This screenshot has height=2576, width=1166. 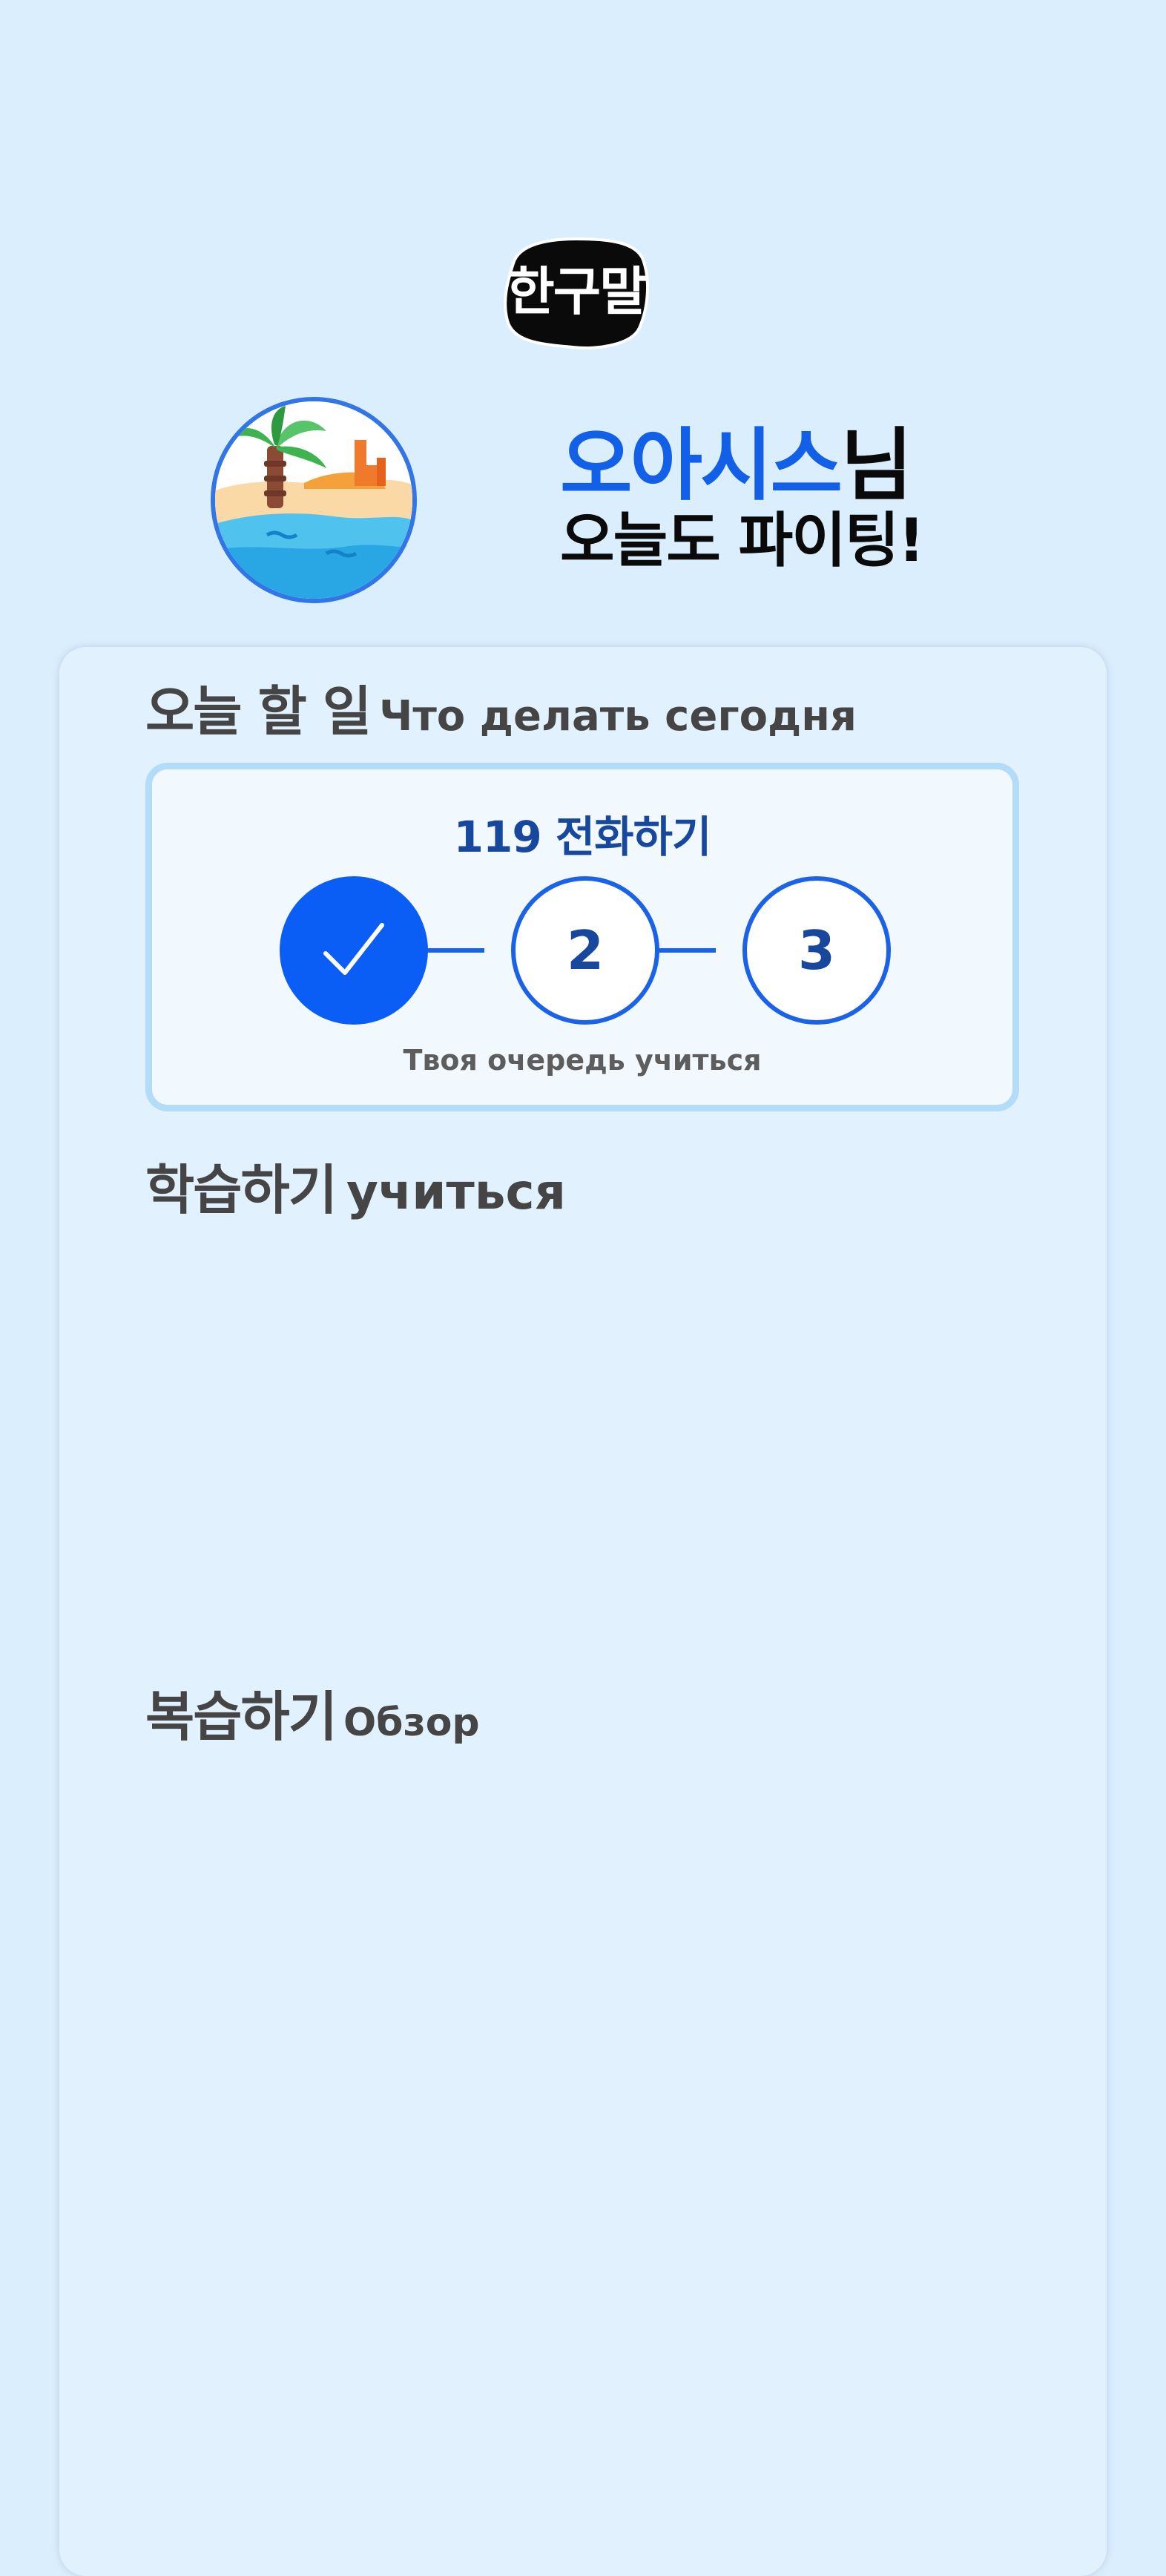 I want to click on logo-text: 한구말, so click(x=577, y=291).